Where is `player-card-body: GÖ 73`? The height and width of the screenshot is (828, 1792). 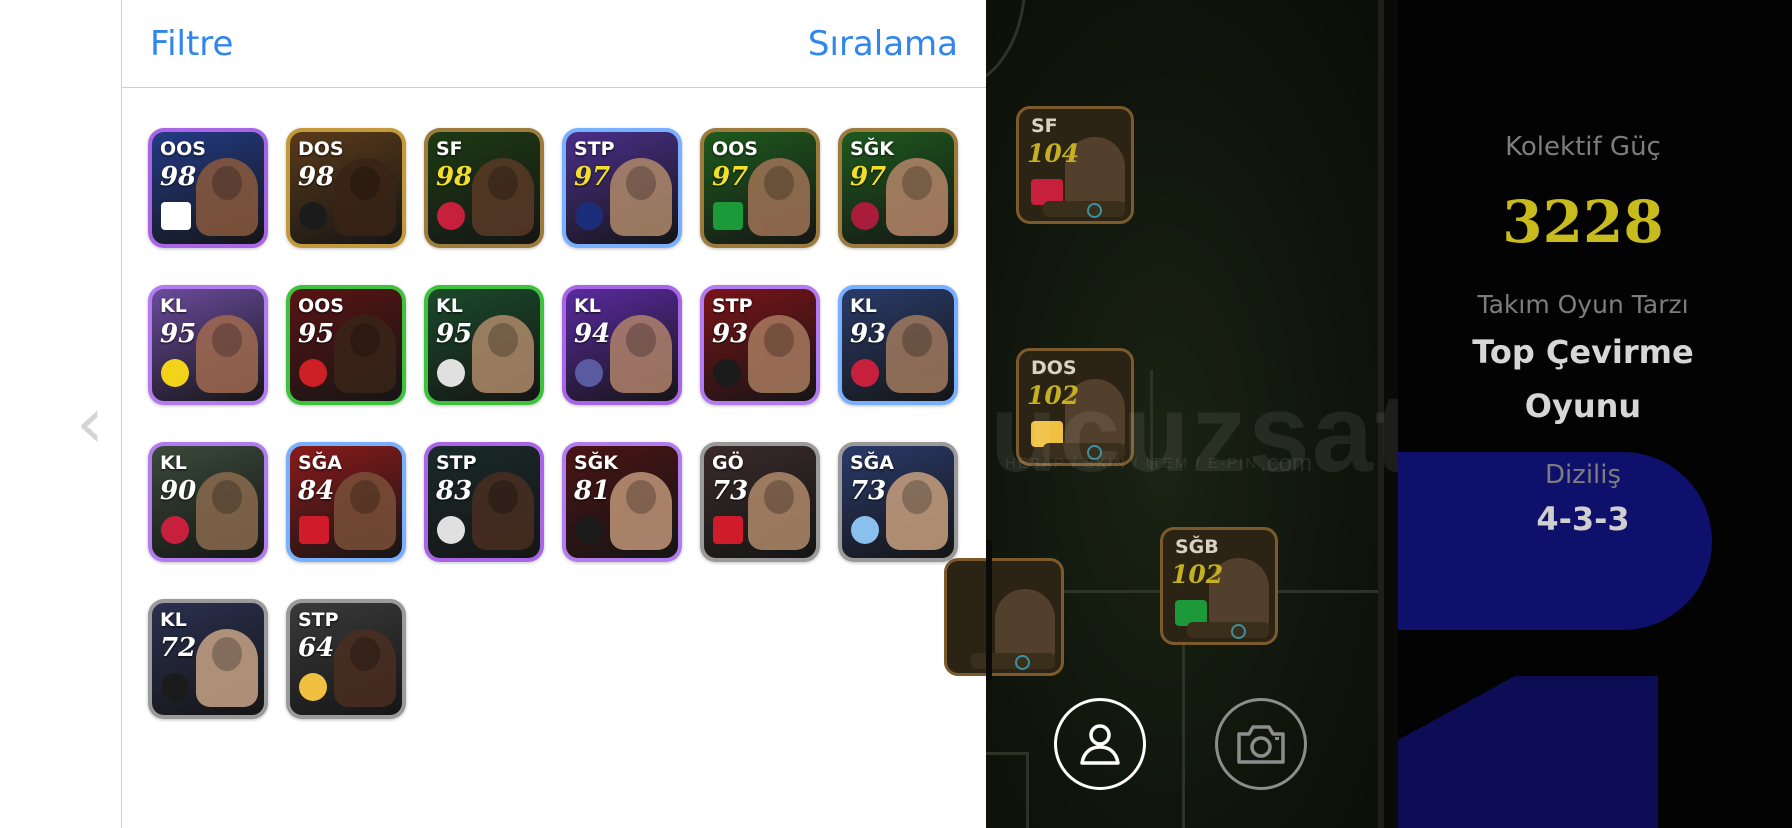
player-card-body: GÖ 73 is located at coordinates (760, 502).